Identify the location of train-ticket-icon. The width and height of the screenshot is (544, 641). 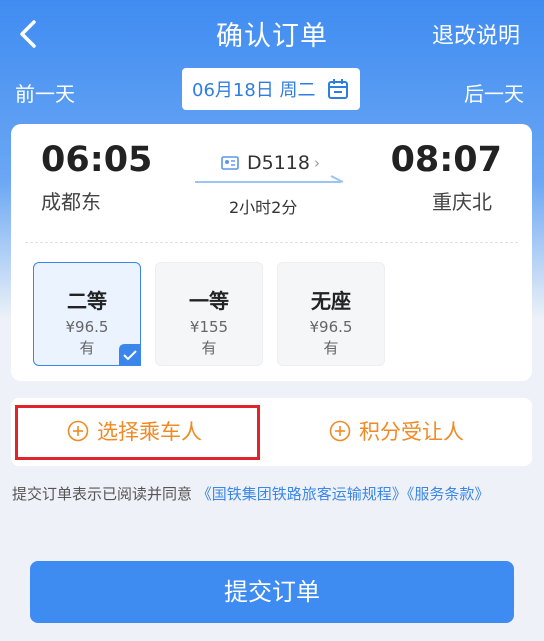
(230, 163).